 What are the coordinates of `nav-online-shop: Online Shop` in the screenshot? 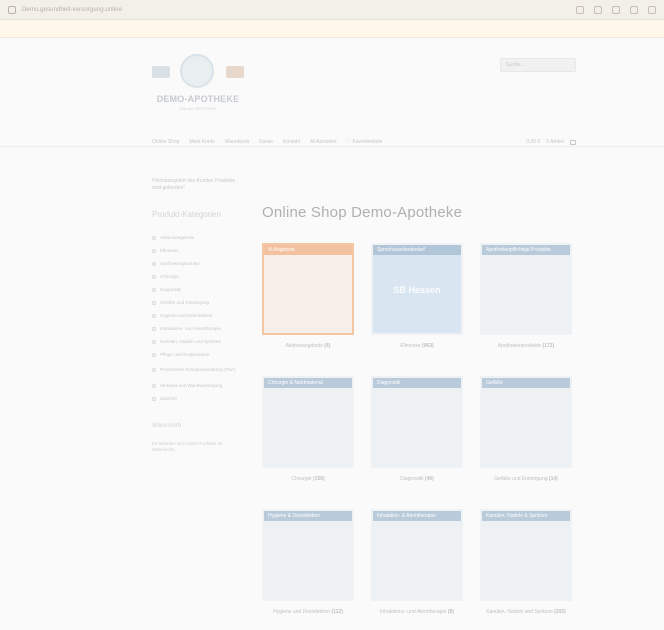 It's located at (166, 142).